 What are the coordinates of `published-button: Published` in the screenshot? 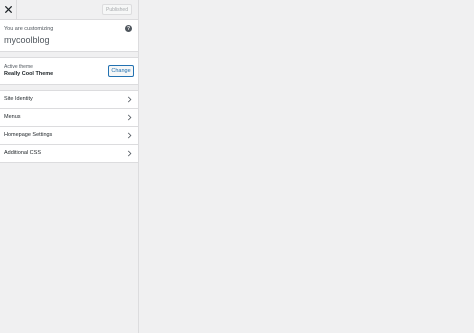 It's located at (117, 9).